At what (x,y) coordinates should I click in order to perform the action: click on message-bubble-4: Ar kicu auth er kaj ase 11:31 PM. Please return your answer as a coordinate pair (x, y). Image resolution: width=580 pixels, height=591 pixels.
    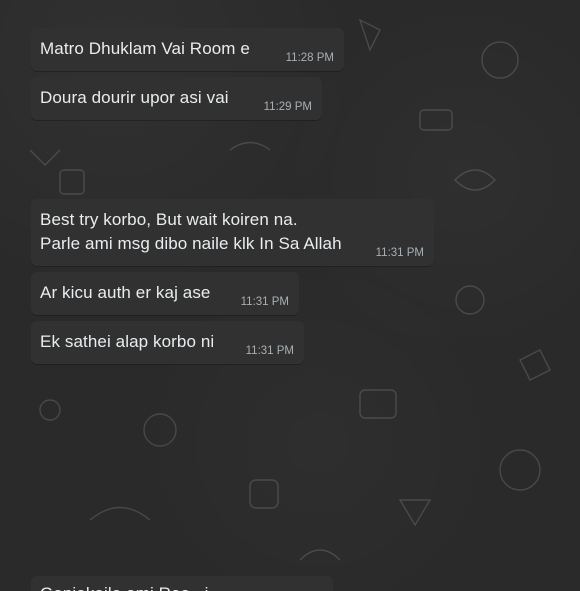
    Looking at the image, I should click on (165, 293).